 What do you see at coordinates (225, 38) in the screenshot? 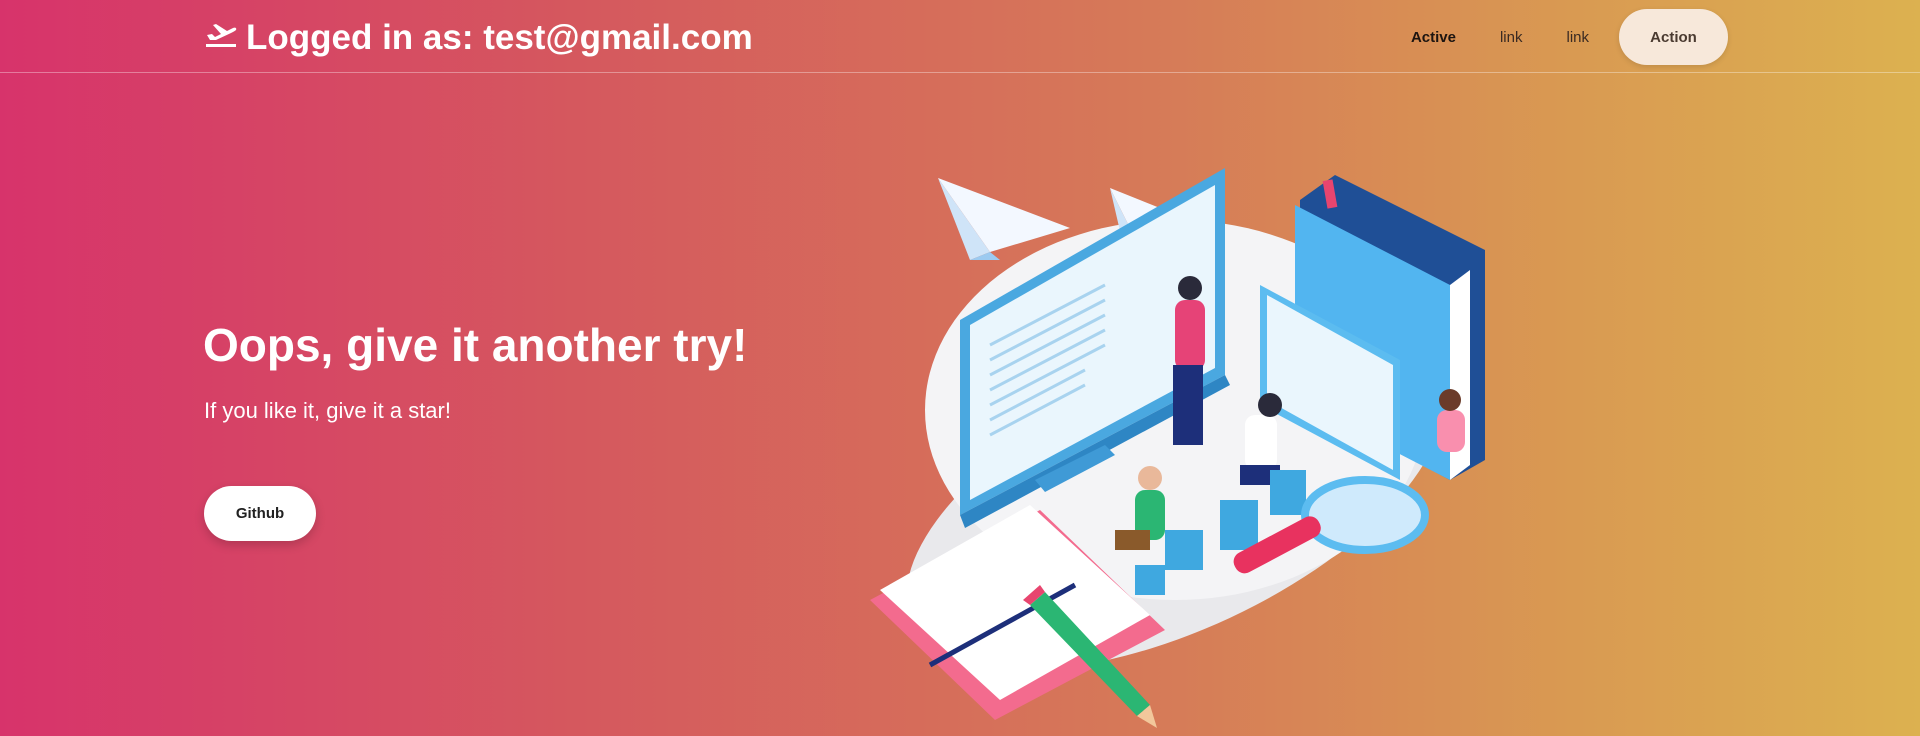
I see `airplane-departure-icon` at bounding box center [225, 38].